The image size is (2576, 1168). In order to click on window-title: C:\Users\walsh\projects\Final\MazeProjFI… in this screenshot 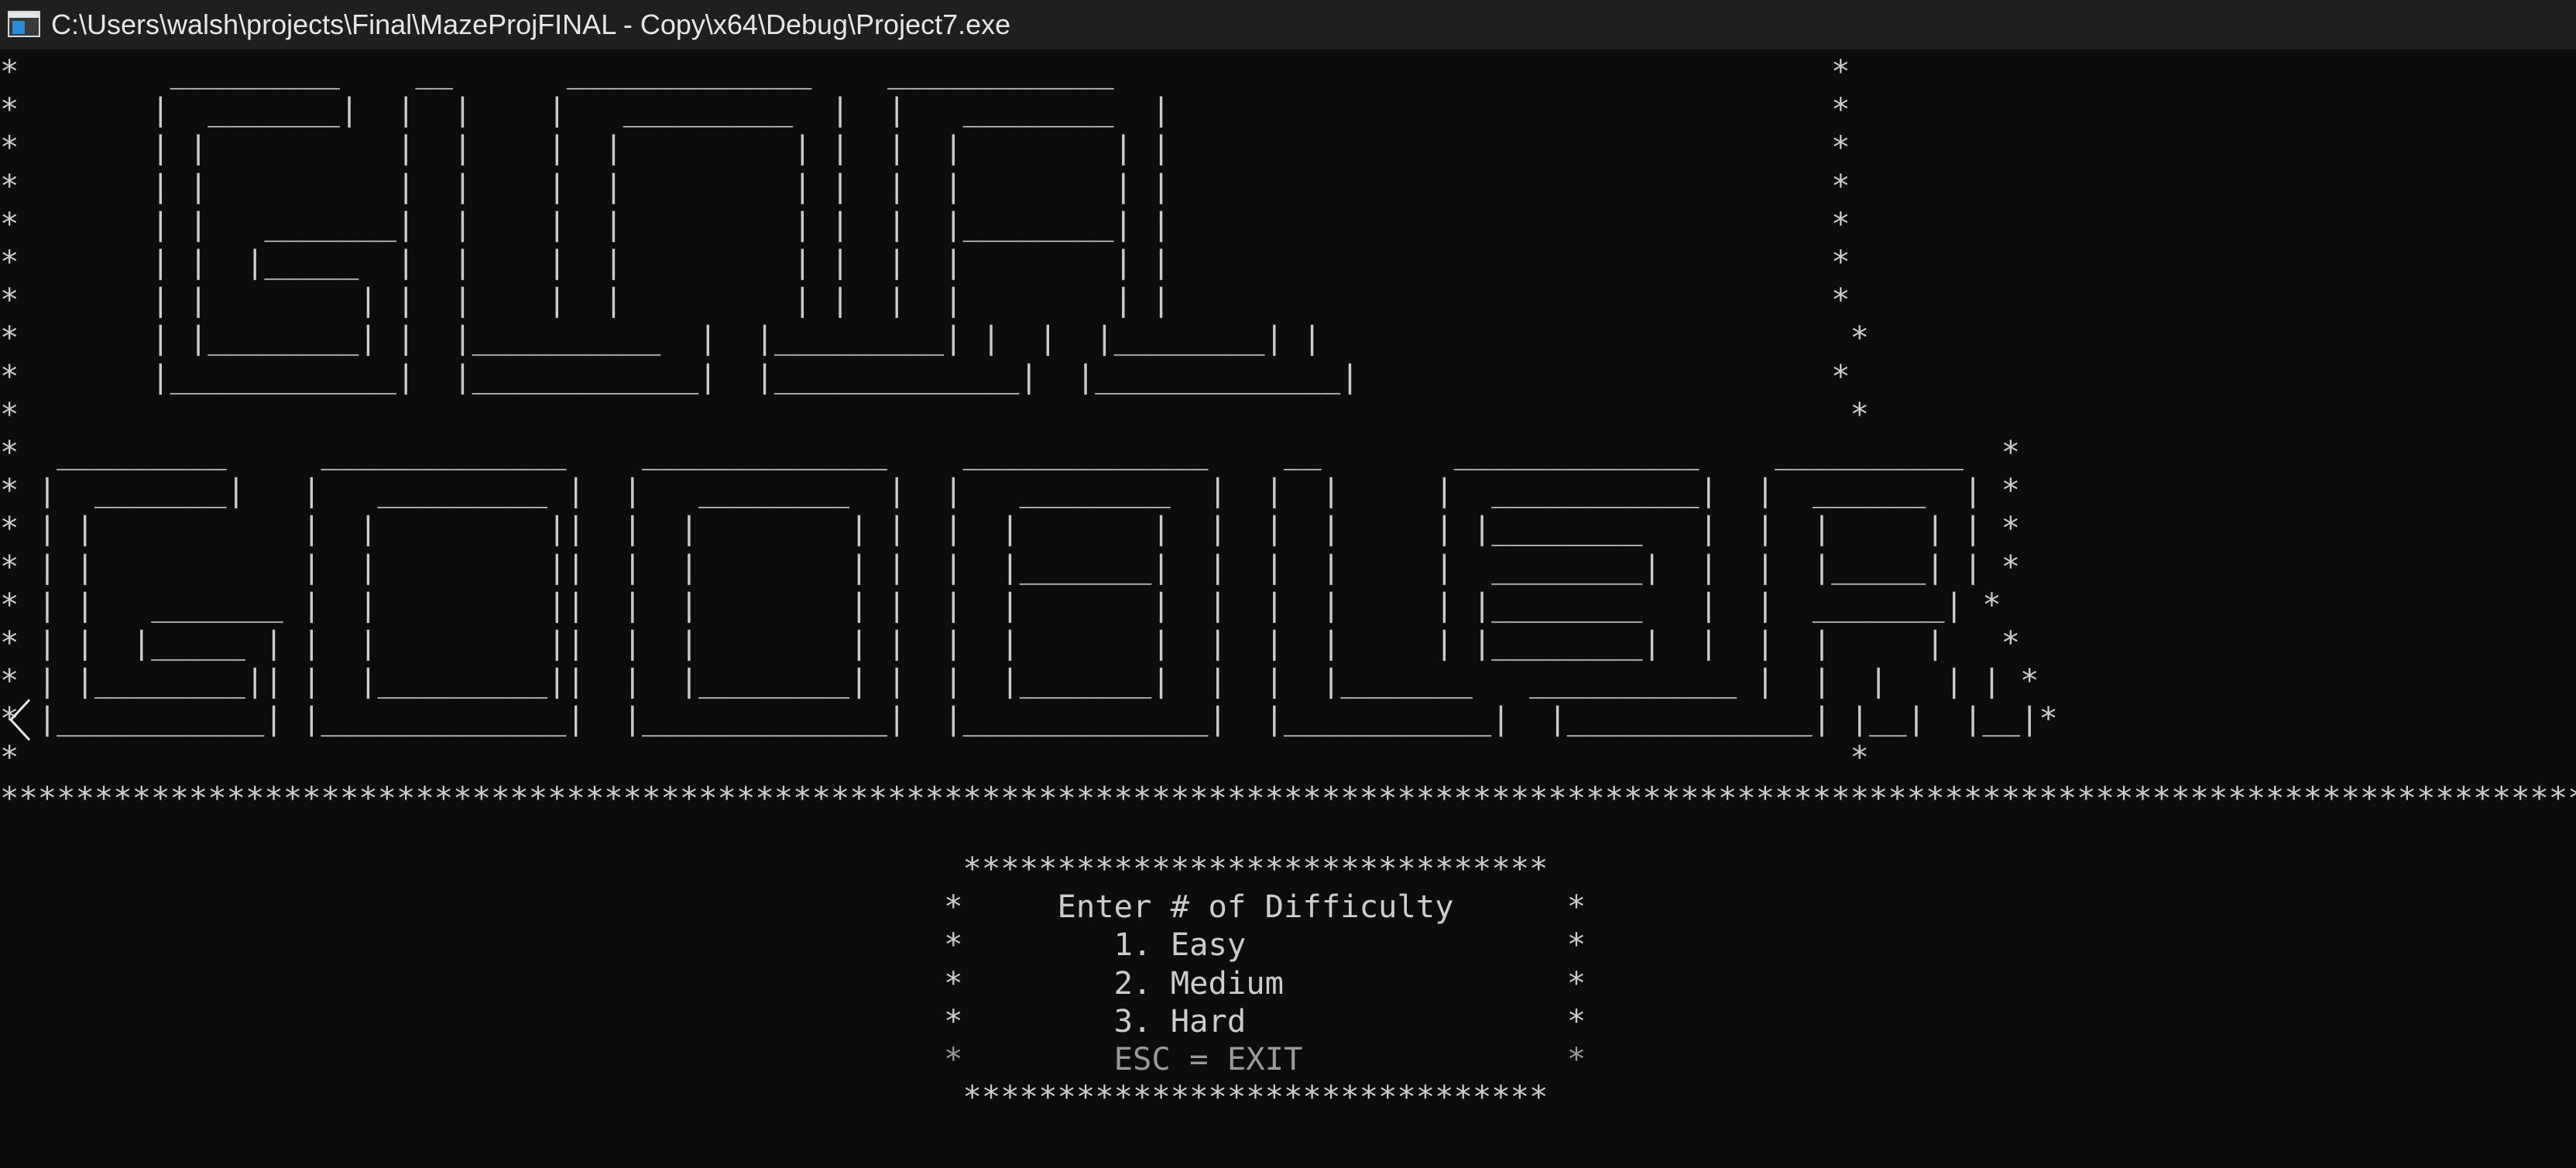, I will do `click(531, 24)`.